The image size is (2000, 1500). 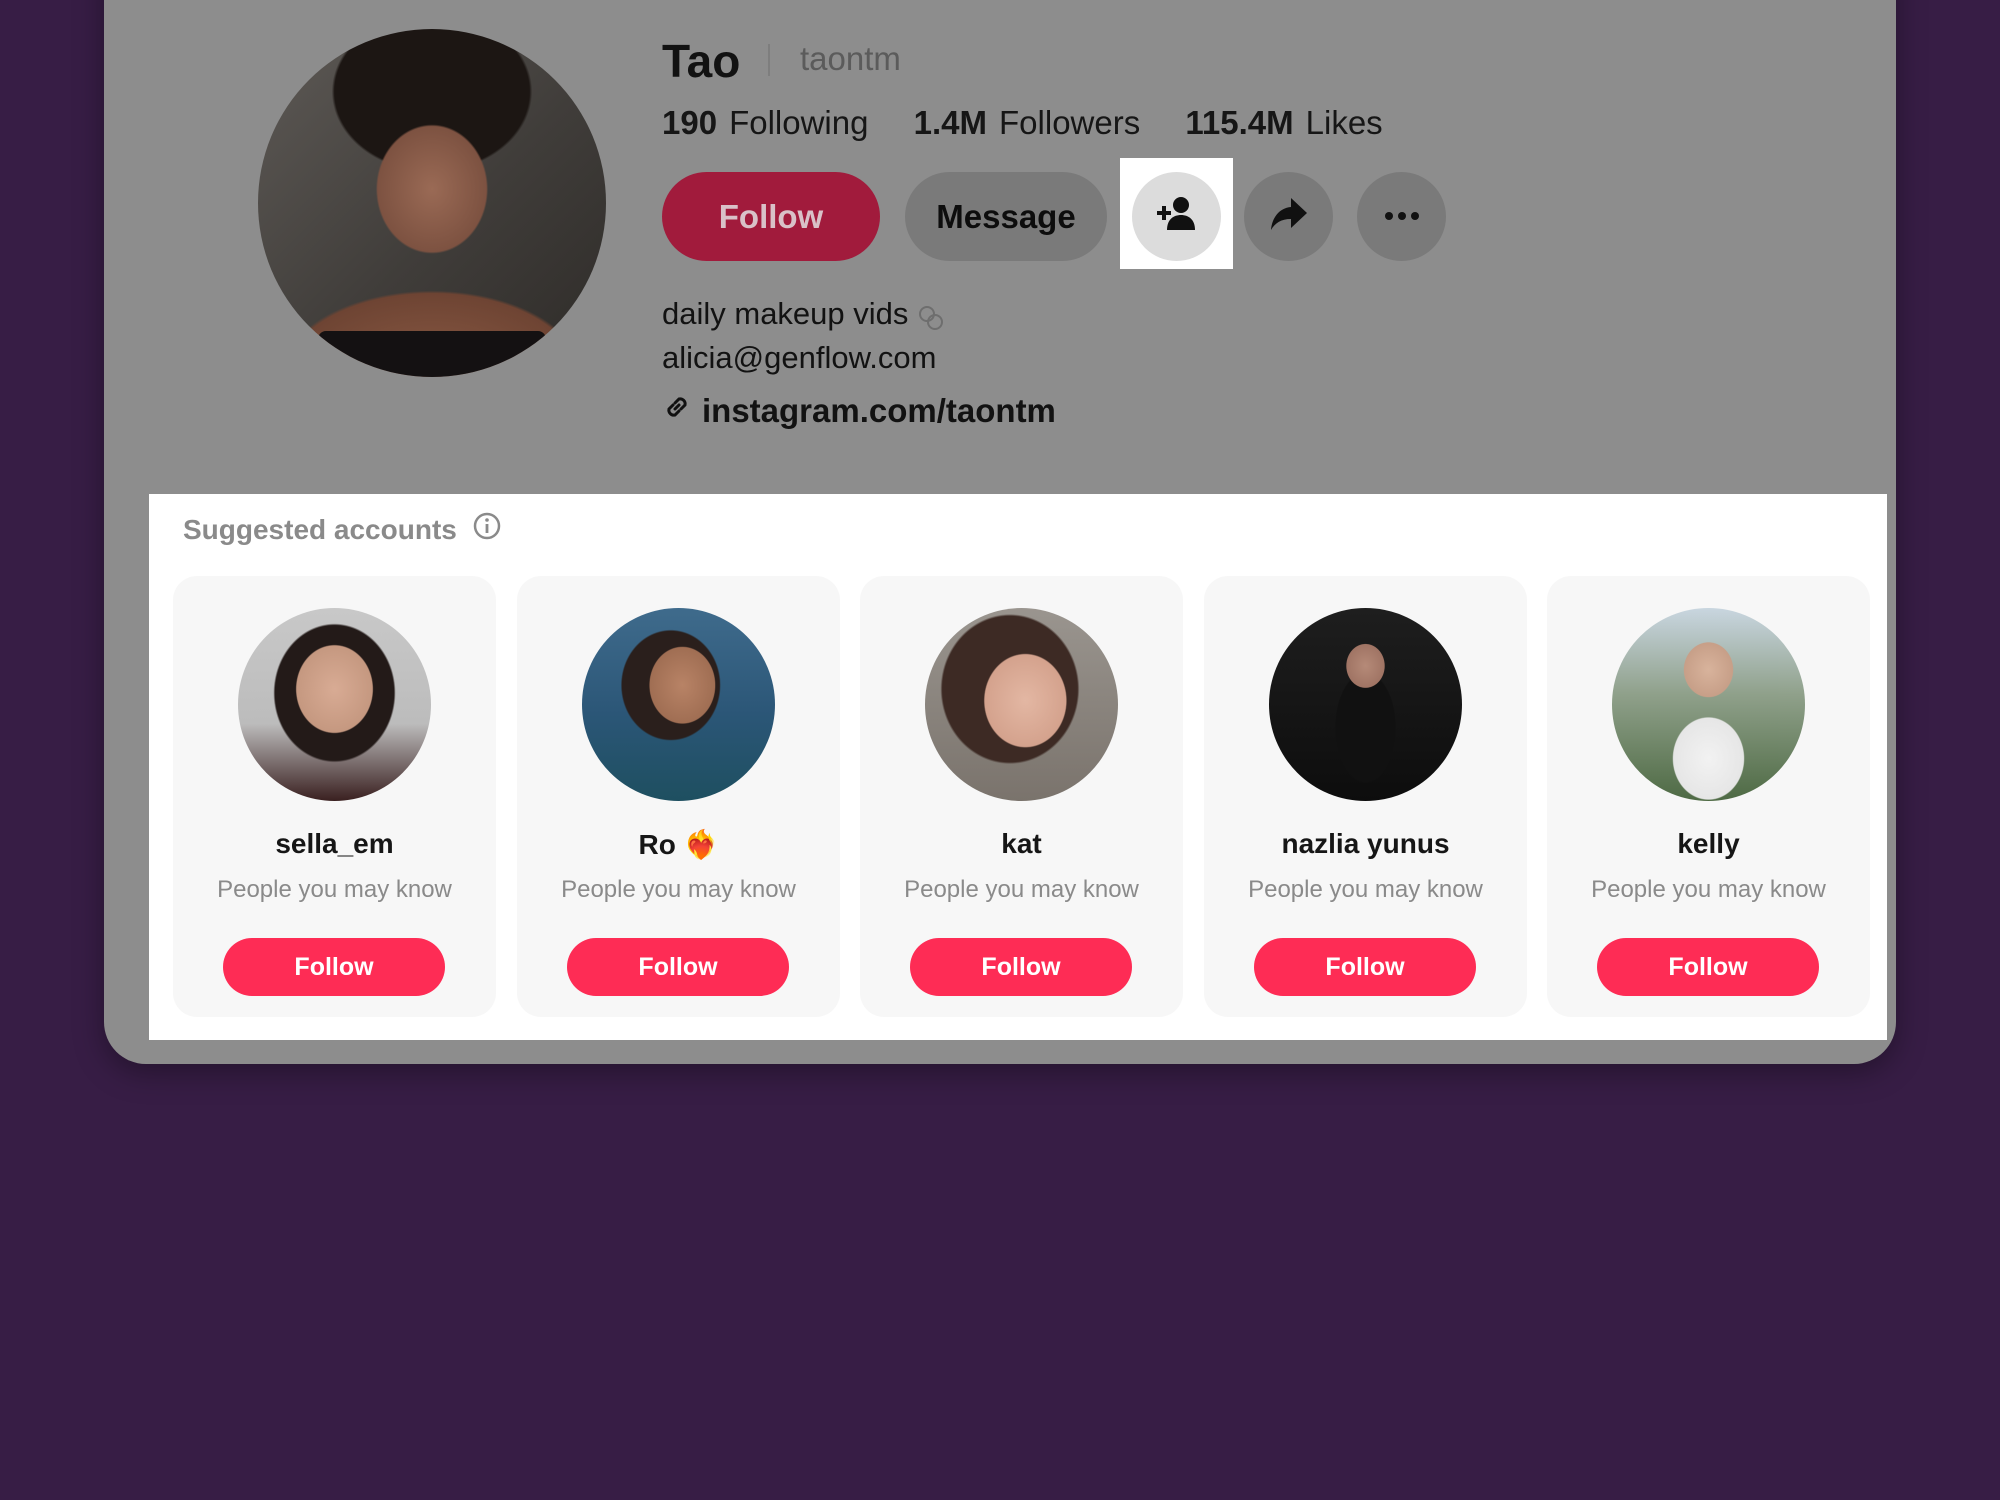 I want to click on suggested-accounts-heading: Suggested accounts, so click(x=342, y=529).